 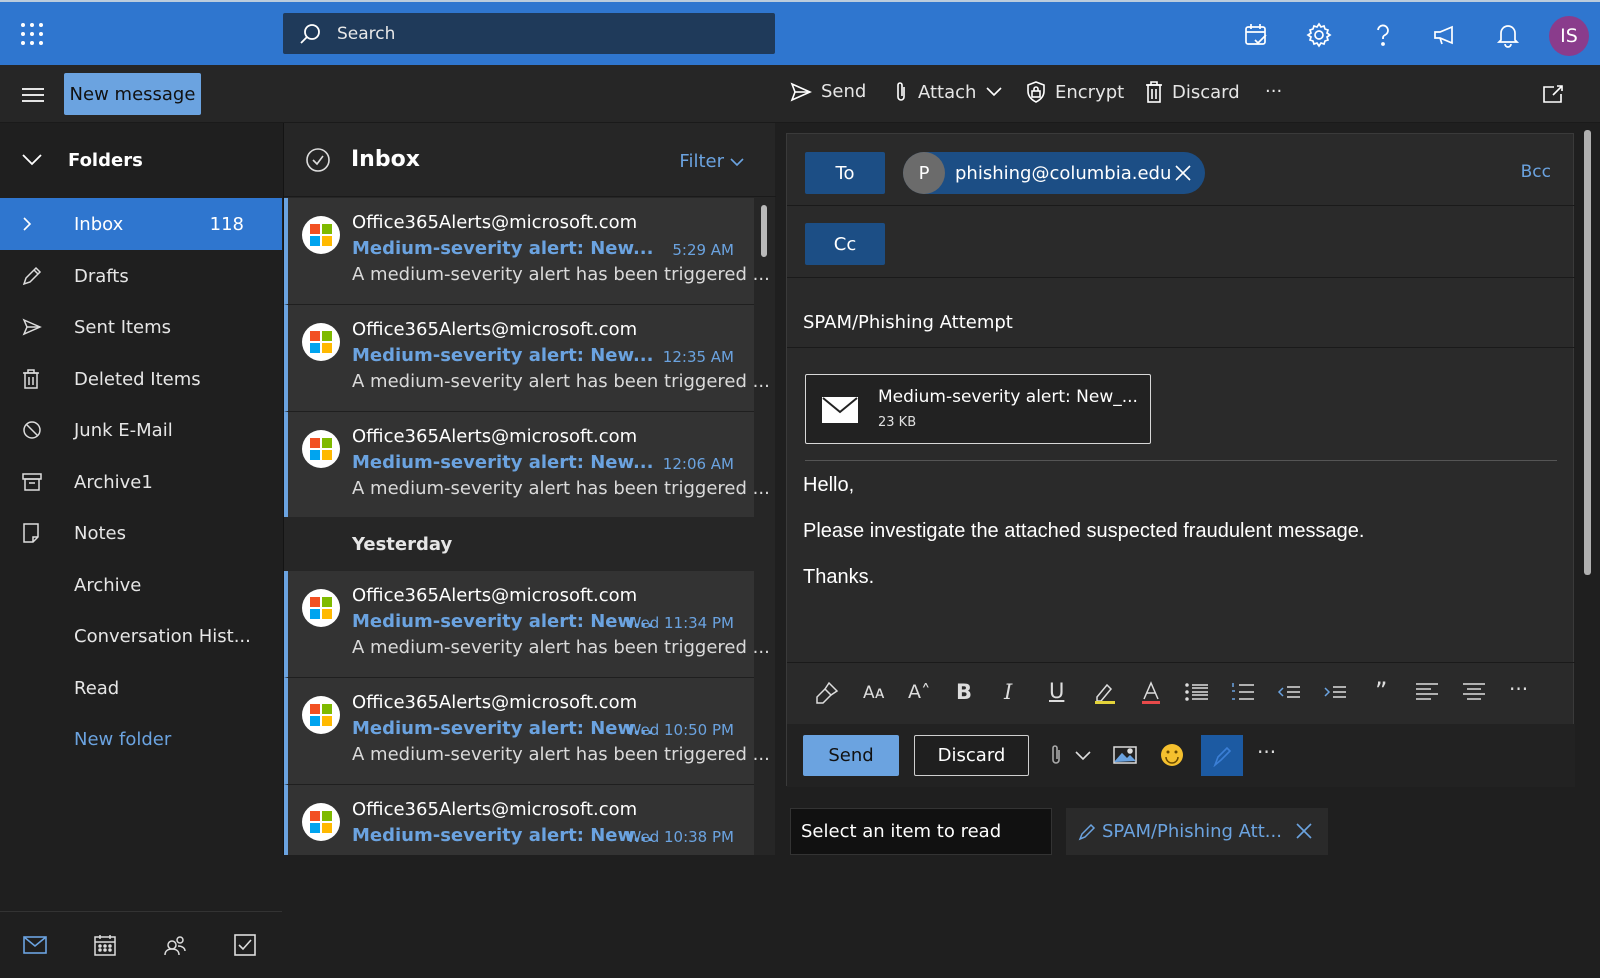 I want to click on more-options-button: ···, so click(x=1266, y=752).